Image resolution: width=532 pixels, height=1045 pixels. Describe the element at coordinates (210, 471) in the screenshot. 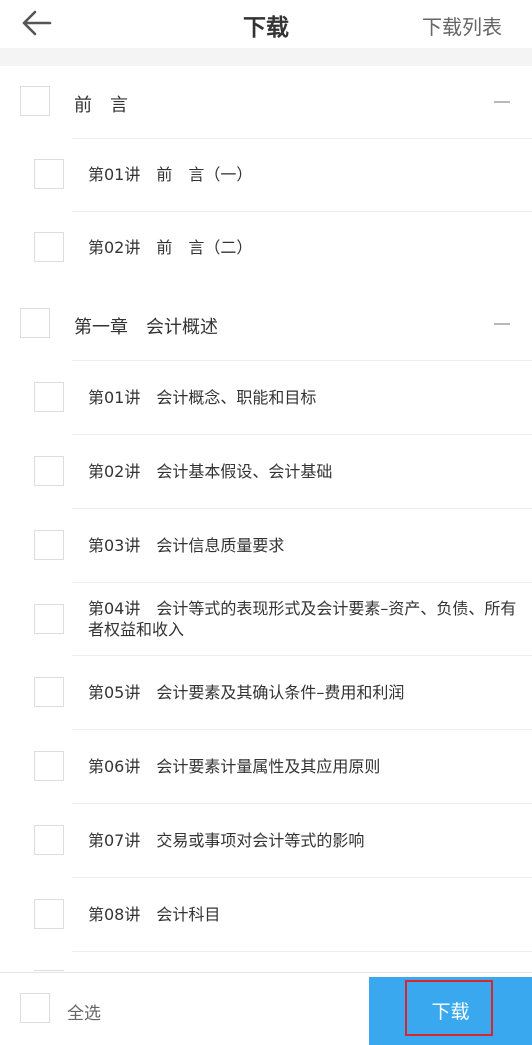

I see `lecture-label: 第02讲 会计基本假设、会计基础` at that location.